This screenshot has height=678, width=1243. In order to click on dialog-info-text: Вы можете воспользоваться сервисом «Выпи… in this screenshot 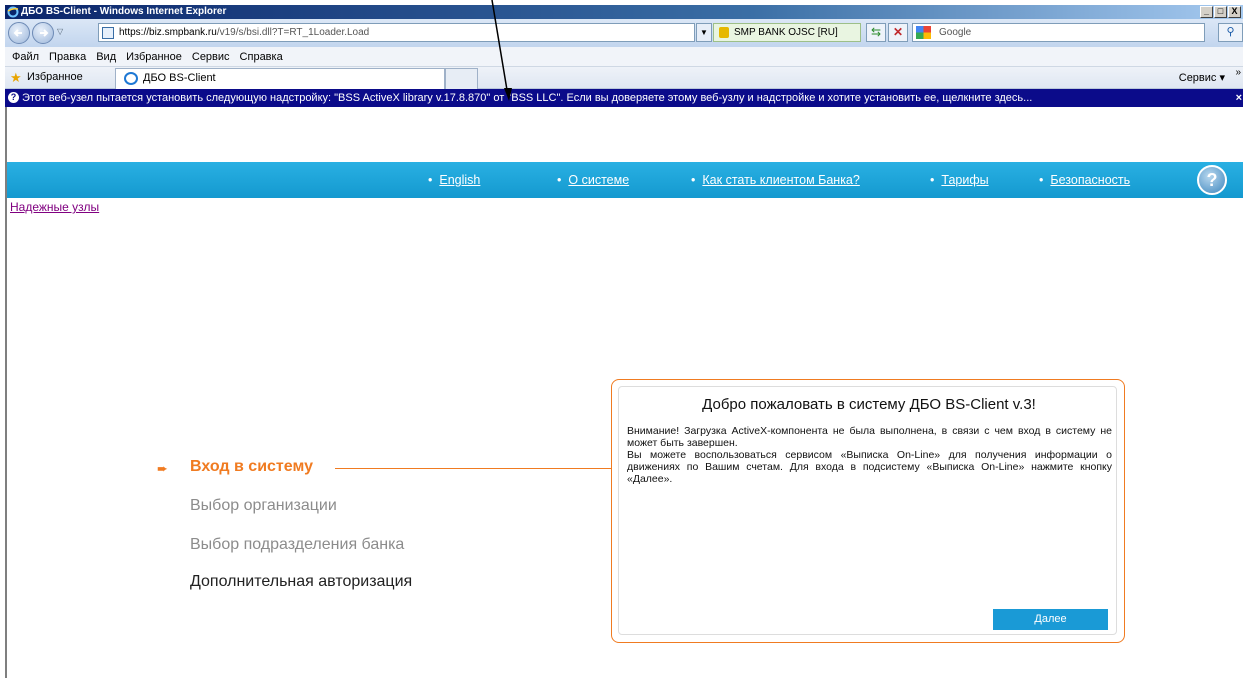, I will do `click(869, 467)`.